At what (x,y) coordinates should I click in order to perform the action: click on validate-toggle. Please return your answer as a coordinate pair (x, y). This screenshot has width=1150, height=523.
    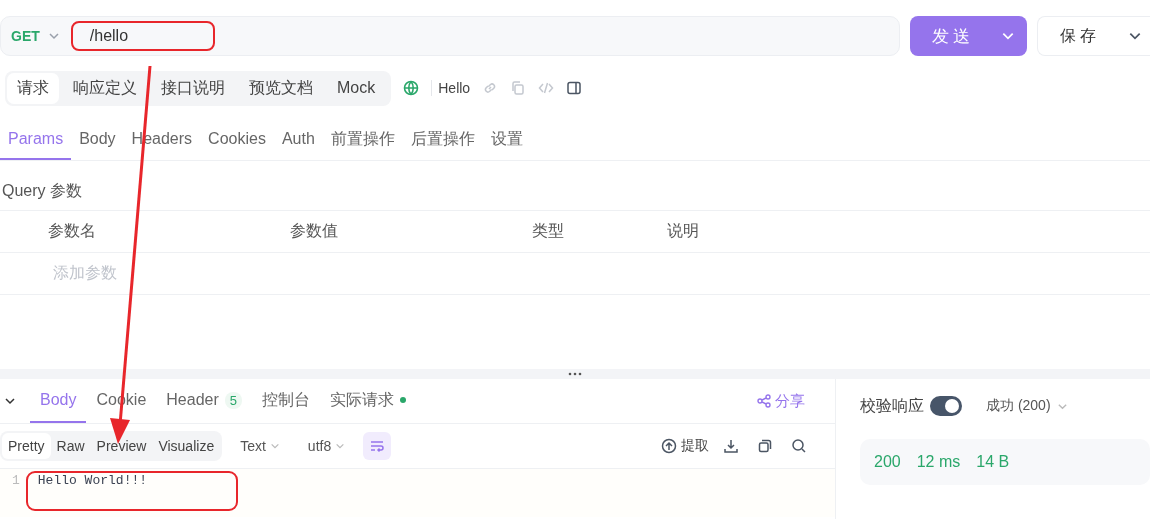
    Looking at the image, I should click on (946, 406).